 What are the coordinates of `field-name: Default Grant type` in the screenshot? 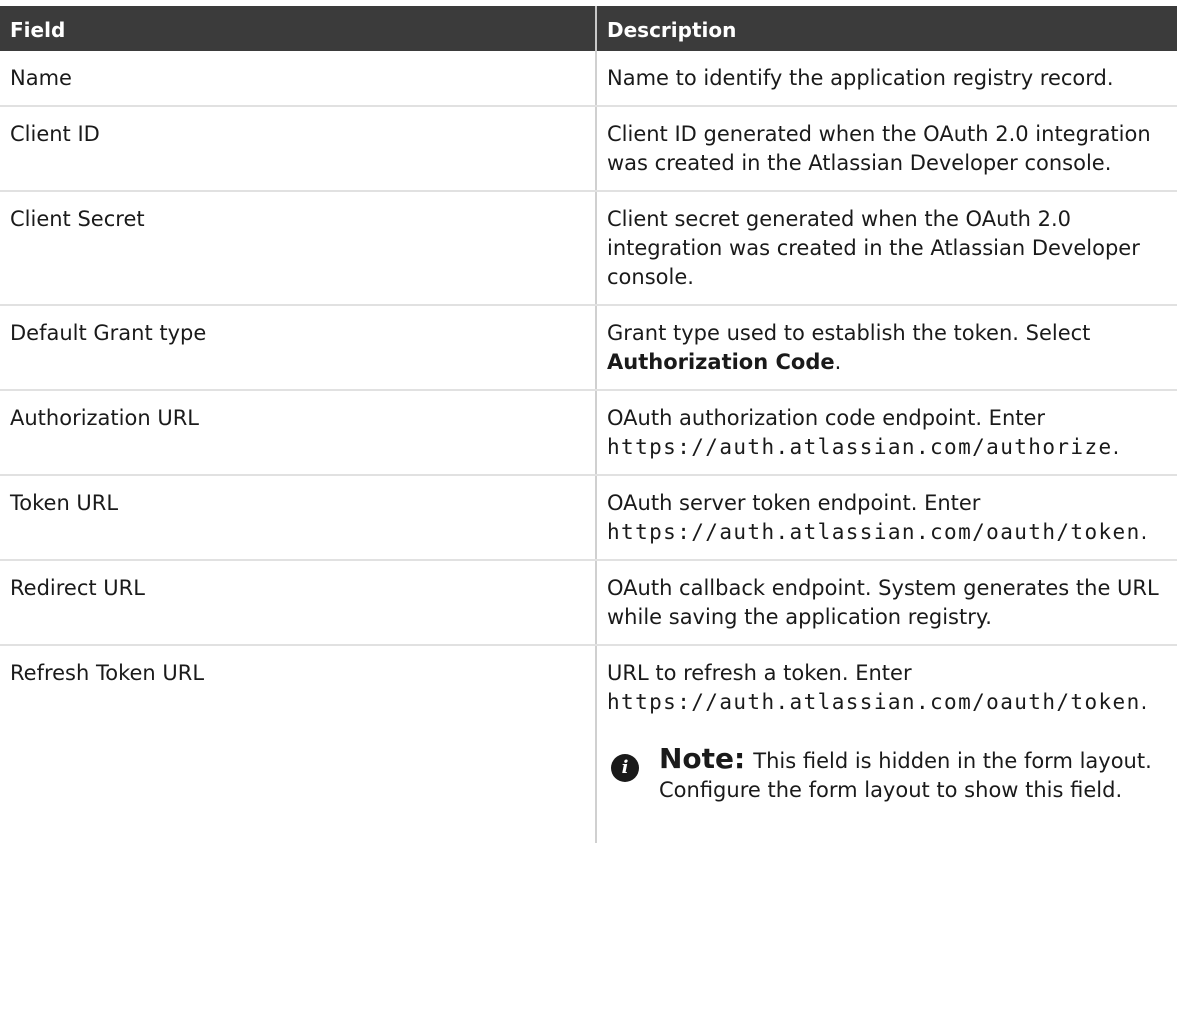 It's located at (298, 348).